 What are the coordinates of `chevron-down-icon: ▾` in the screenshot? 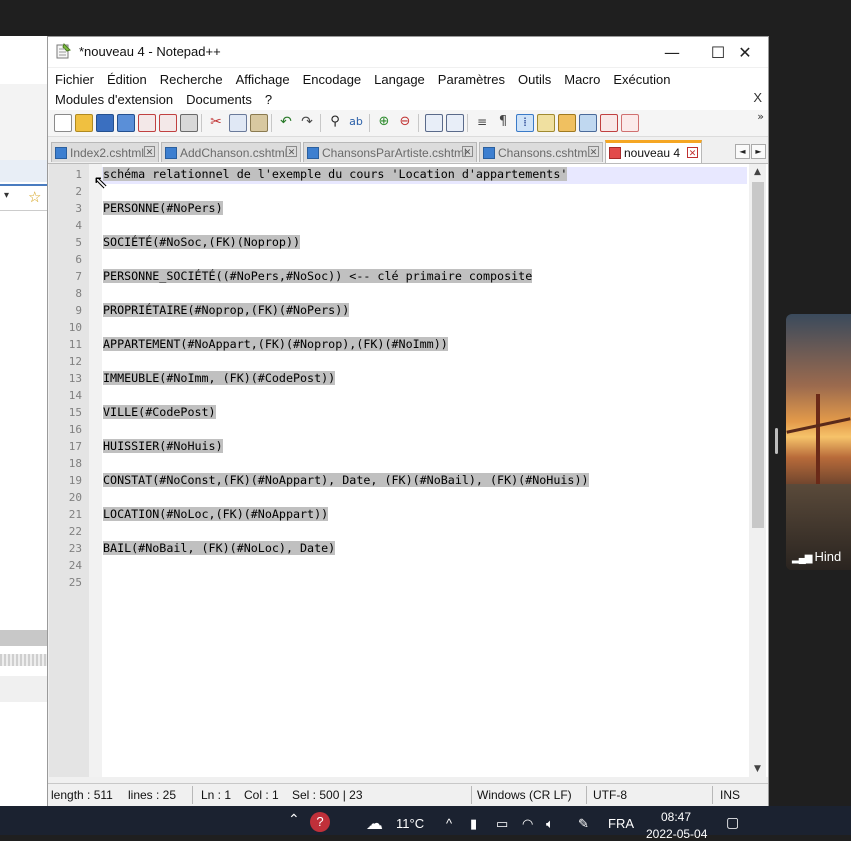 It's located at (6, 195).